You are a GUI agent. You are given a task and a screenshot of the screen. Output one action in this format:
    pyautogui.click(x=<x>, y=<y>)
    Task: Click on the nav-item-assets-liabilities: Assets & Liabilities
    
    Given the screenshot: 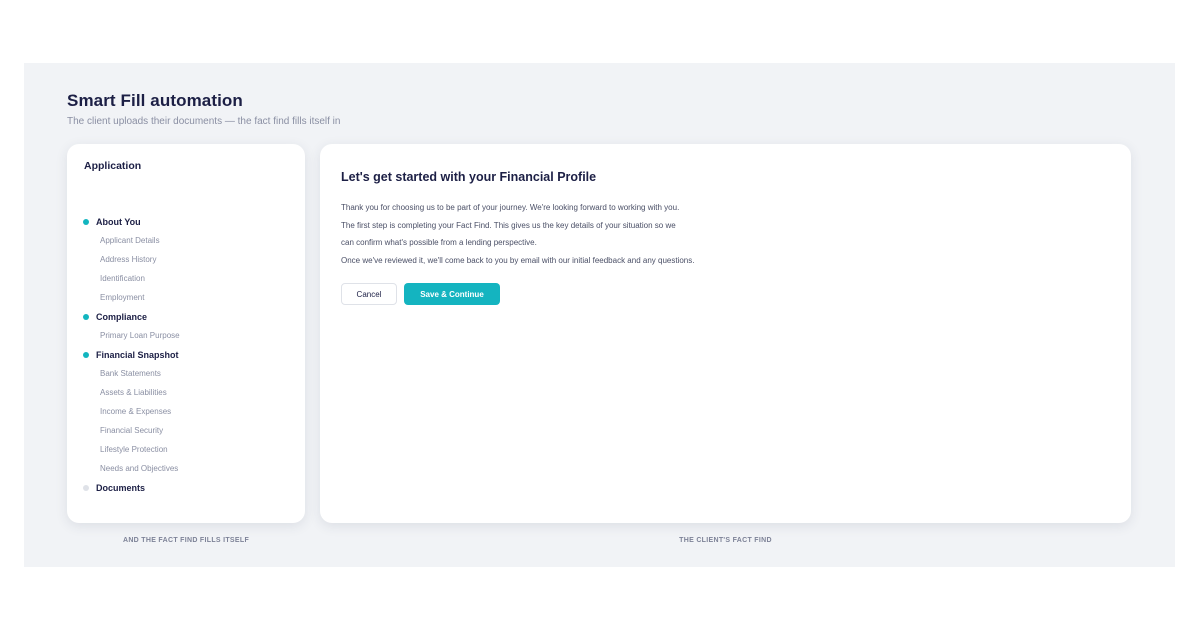 What is the action you would take?
    pyautogui.click(x=188, y=392)
    